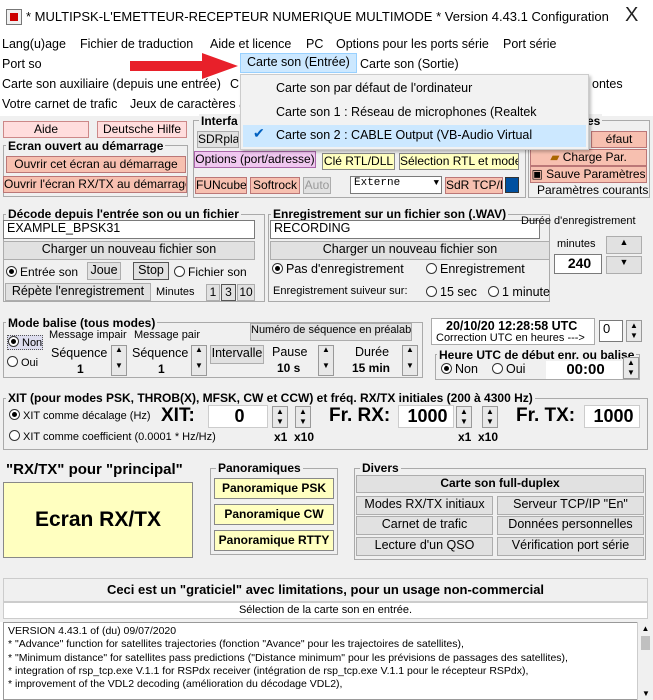  Describe the element at coordinates (508, 369) in the screenshot. I see `utc-start-yes-radio: Oui` at that location.